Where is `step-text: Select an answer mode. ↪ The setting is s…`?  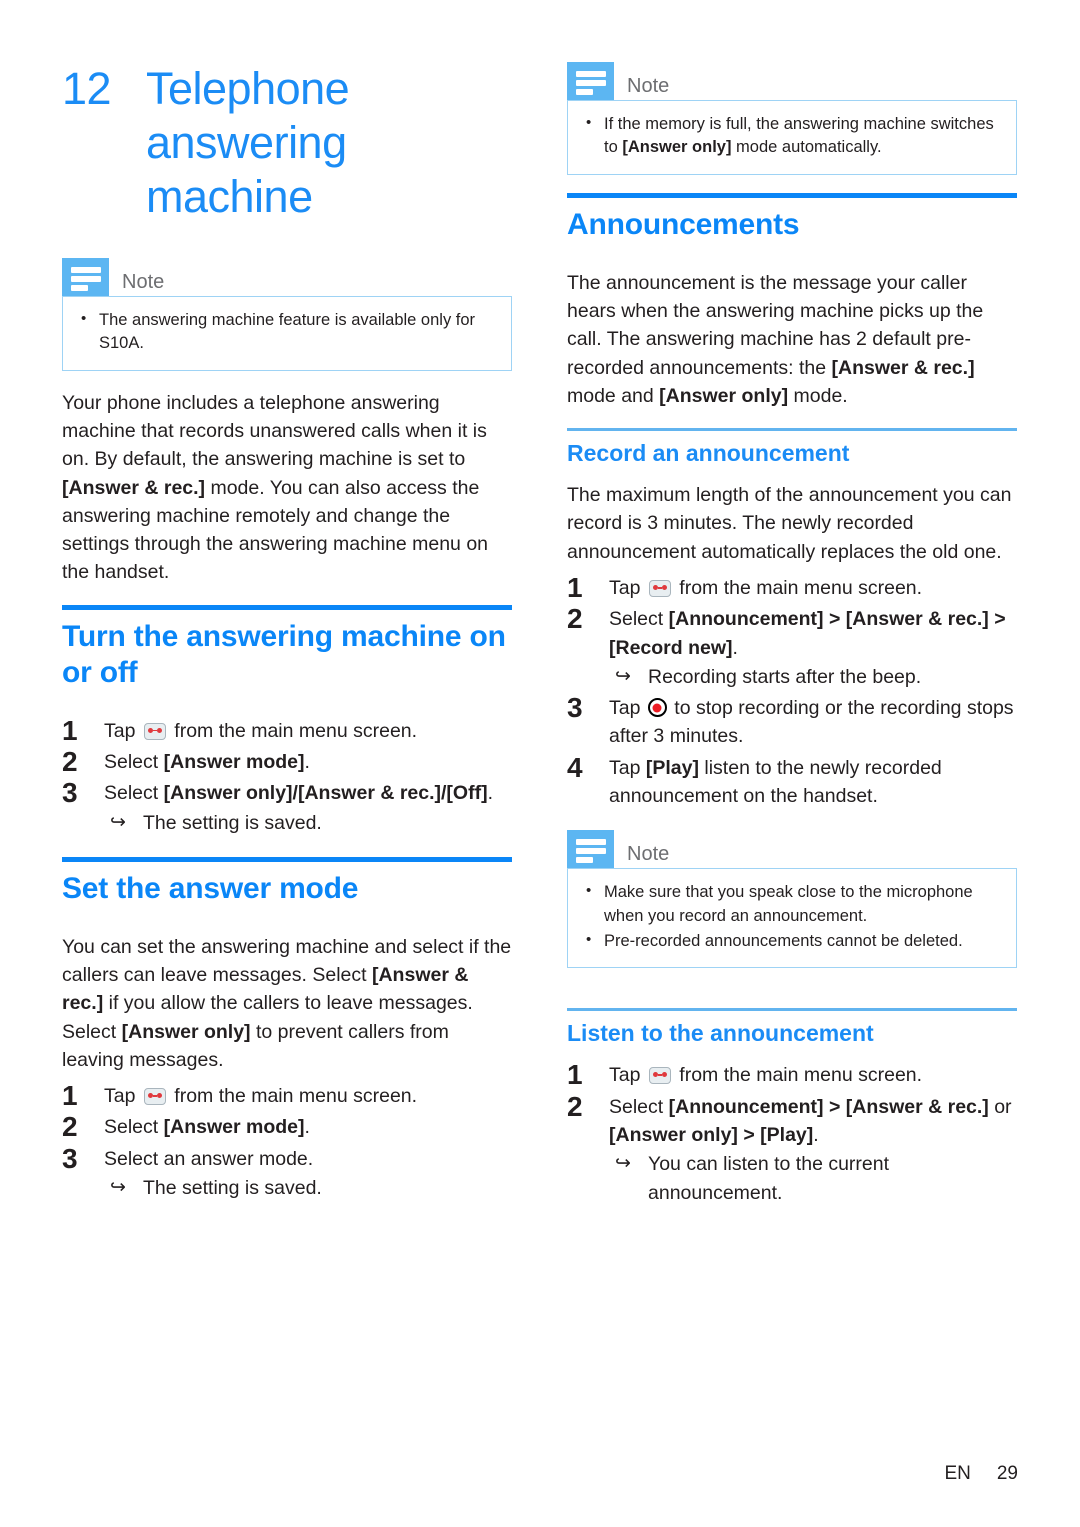 step-text: Select an answer mode. ↪ The setting is s… is located at coordinates (308, 1174).